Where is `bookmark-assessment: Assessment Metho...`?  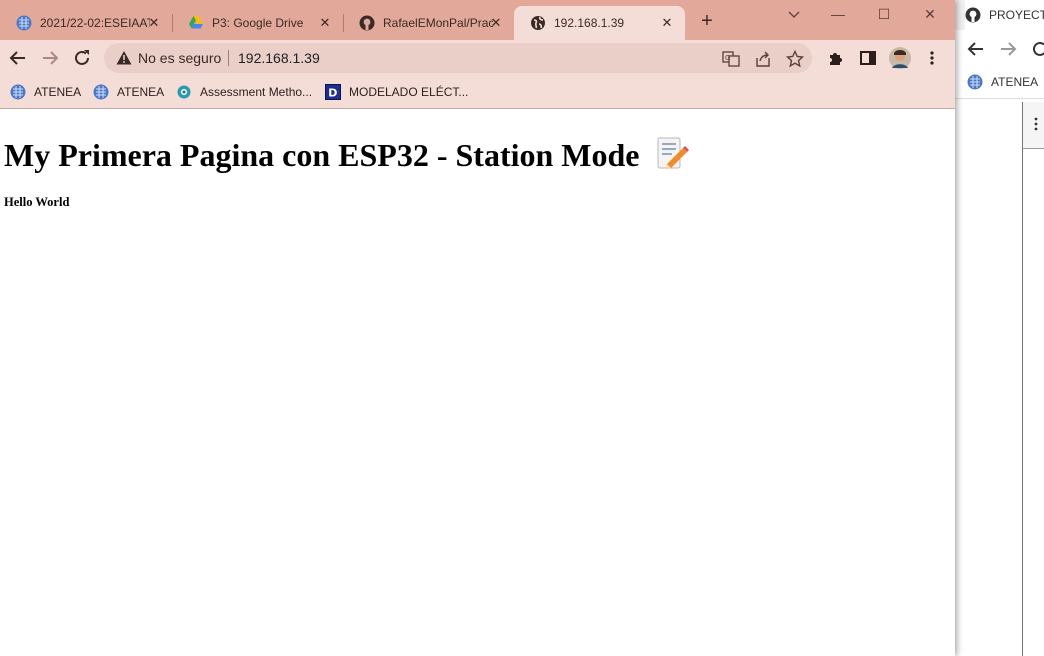 bookmark-assessment: Assessment Metho... is located at coordinates (244, 92).